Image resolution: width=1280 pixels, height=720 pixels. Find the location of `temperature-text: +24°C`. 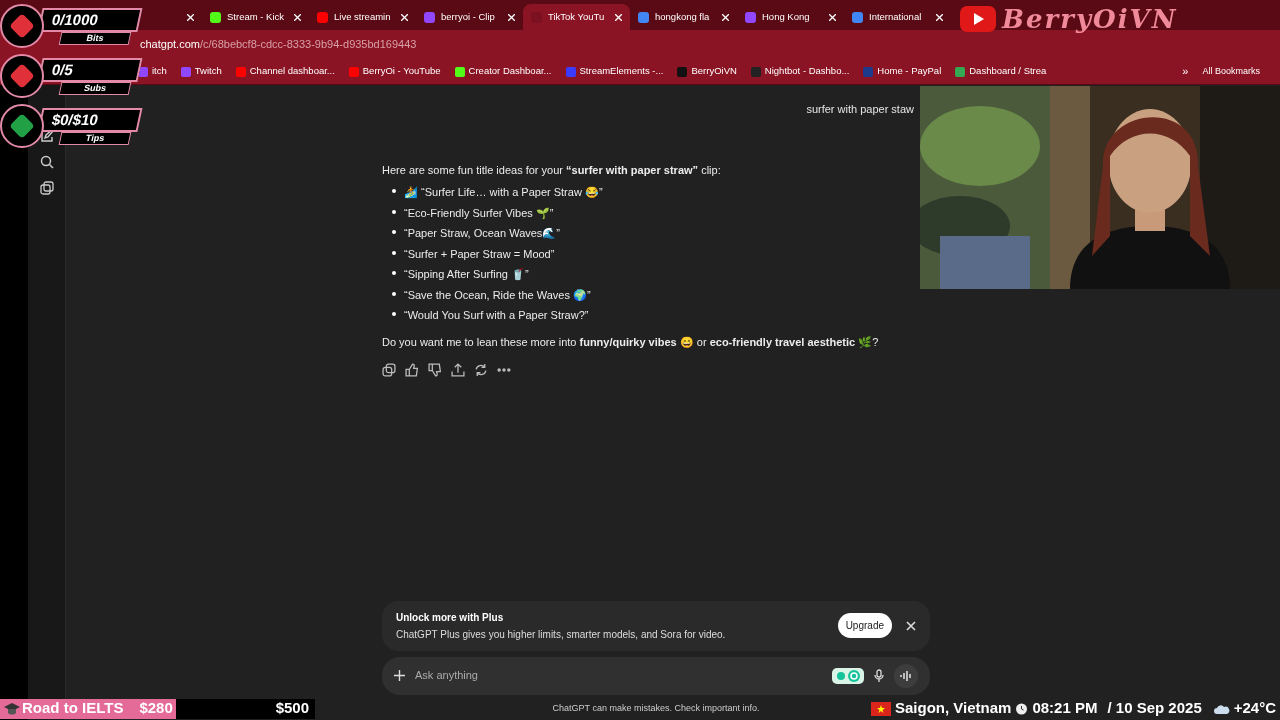

temperature-text: +24°C is located at coordinates (1254, 708).